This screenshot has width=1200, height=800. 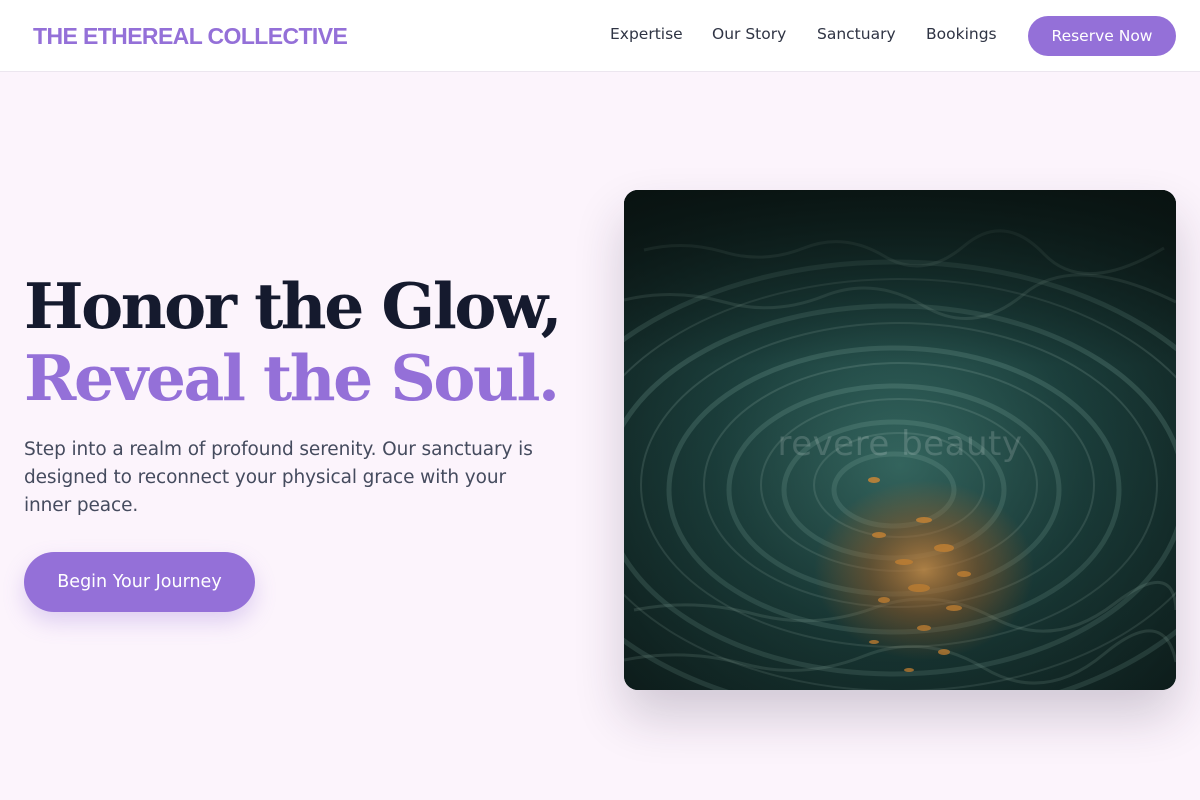 I want to click on hero-headline-line-1: Honor the Glow,, so click(x=293, y=306).